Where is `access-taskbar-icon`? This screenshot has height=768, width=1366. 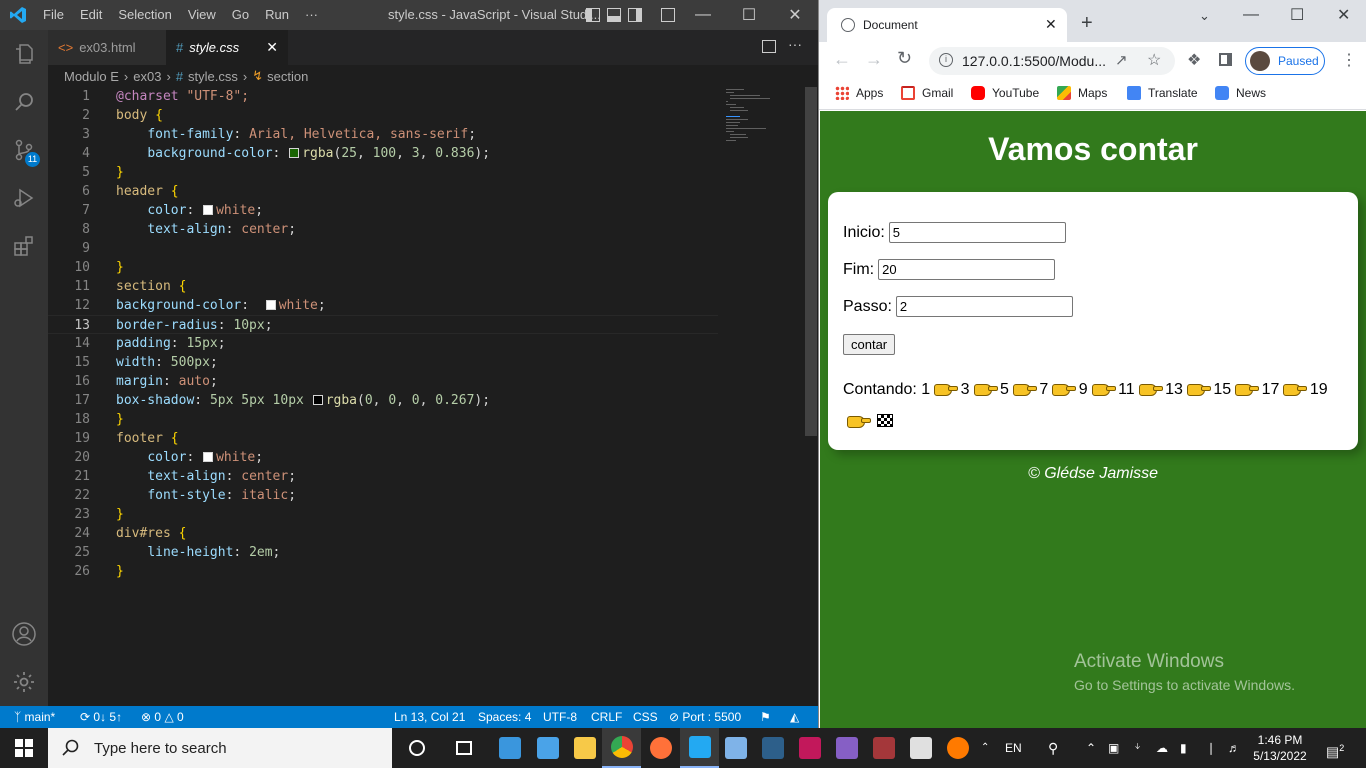
access-taskbar-icon is located at coordinates (883, 748).